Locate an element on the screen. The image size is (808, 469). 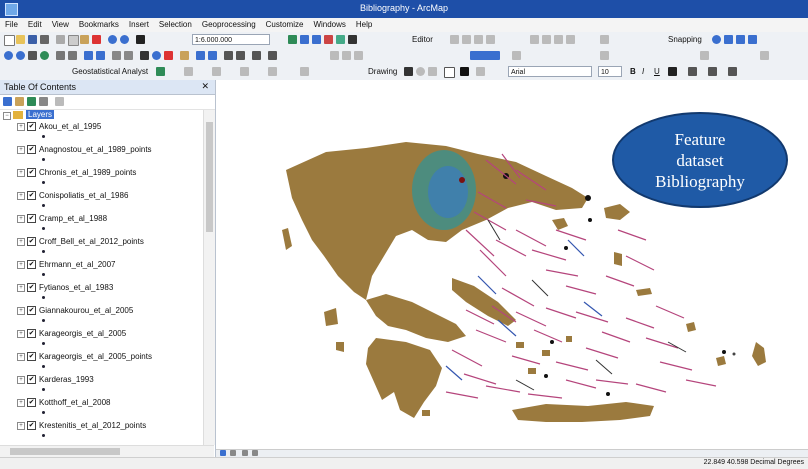
search-window-icon is located at coordinates (328, 39).